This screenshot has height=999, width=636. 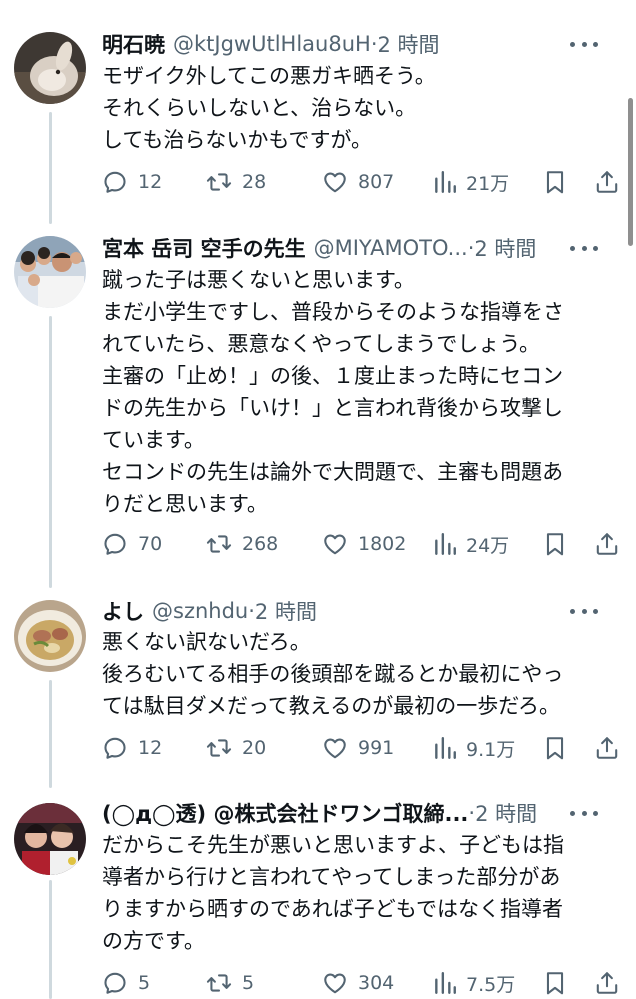 I want to click on views-icon, so click(x=445, y=983).